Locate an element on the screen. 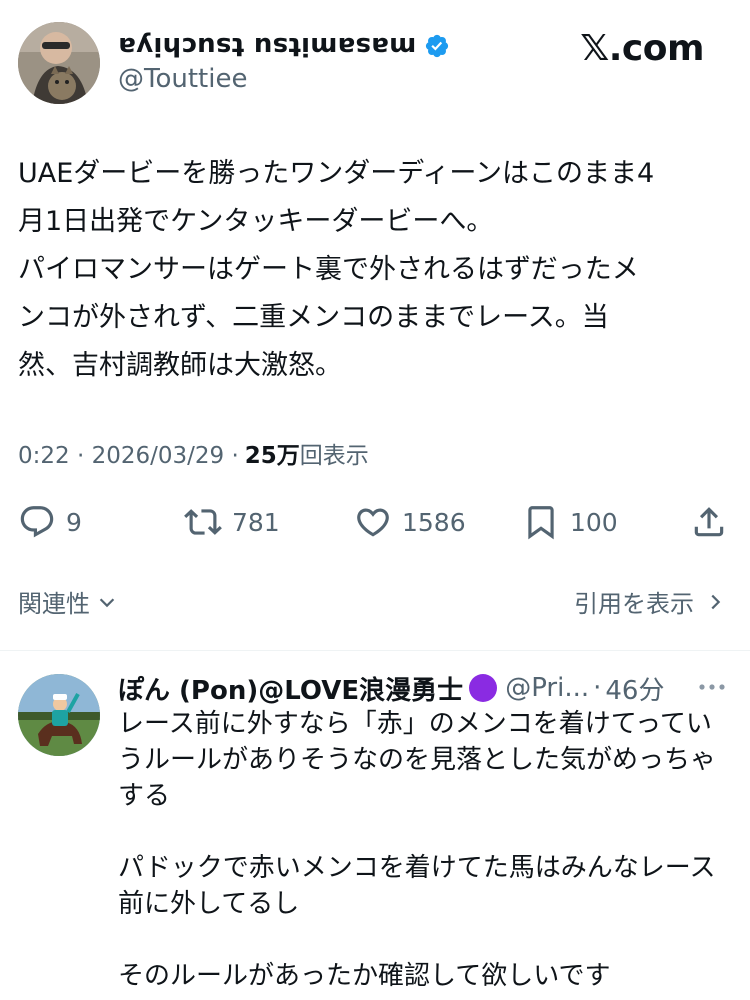  reply-count: 9 is located at coordinates (74, 522).